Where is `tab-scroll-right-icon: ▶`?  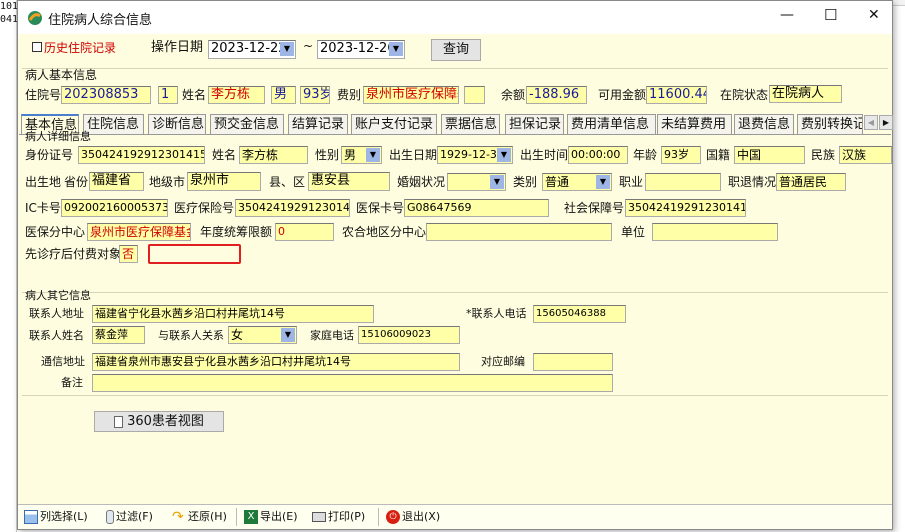
tab-scroll-right-icon: ▶ is located at coordinates (886, 122).